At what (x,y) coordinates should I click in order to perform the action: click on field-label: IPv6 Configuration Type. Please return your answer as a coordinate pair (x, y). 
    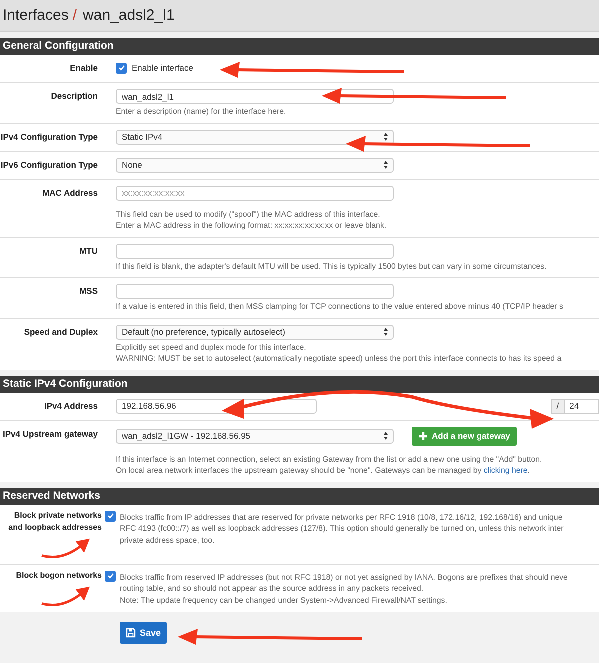
    Looking at the image, I should click on (49, 165).